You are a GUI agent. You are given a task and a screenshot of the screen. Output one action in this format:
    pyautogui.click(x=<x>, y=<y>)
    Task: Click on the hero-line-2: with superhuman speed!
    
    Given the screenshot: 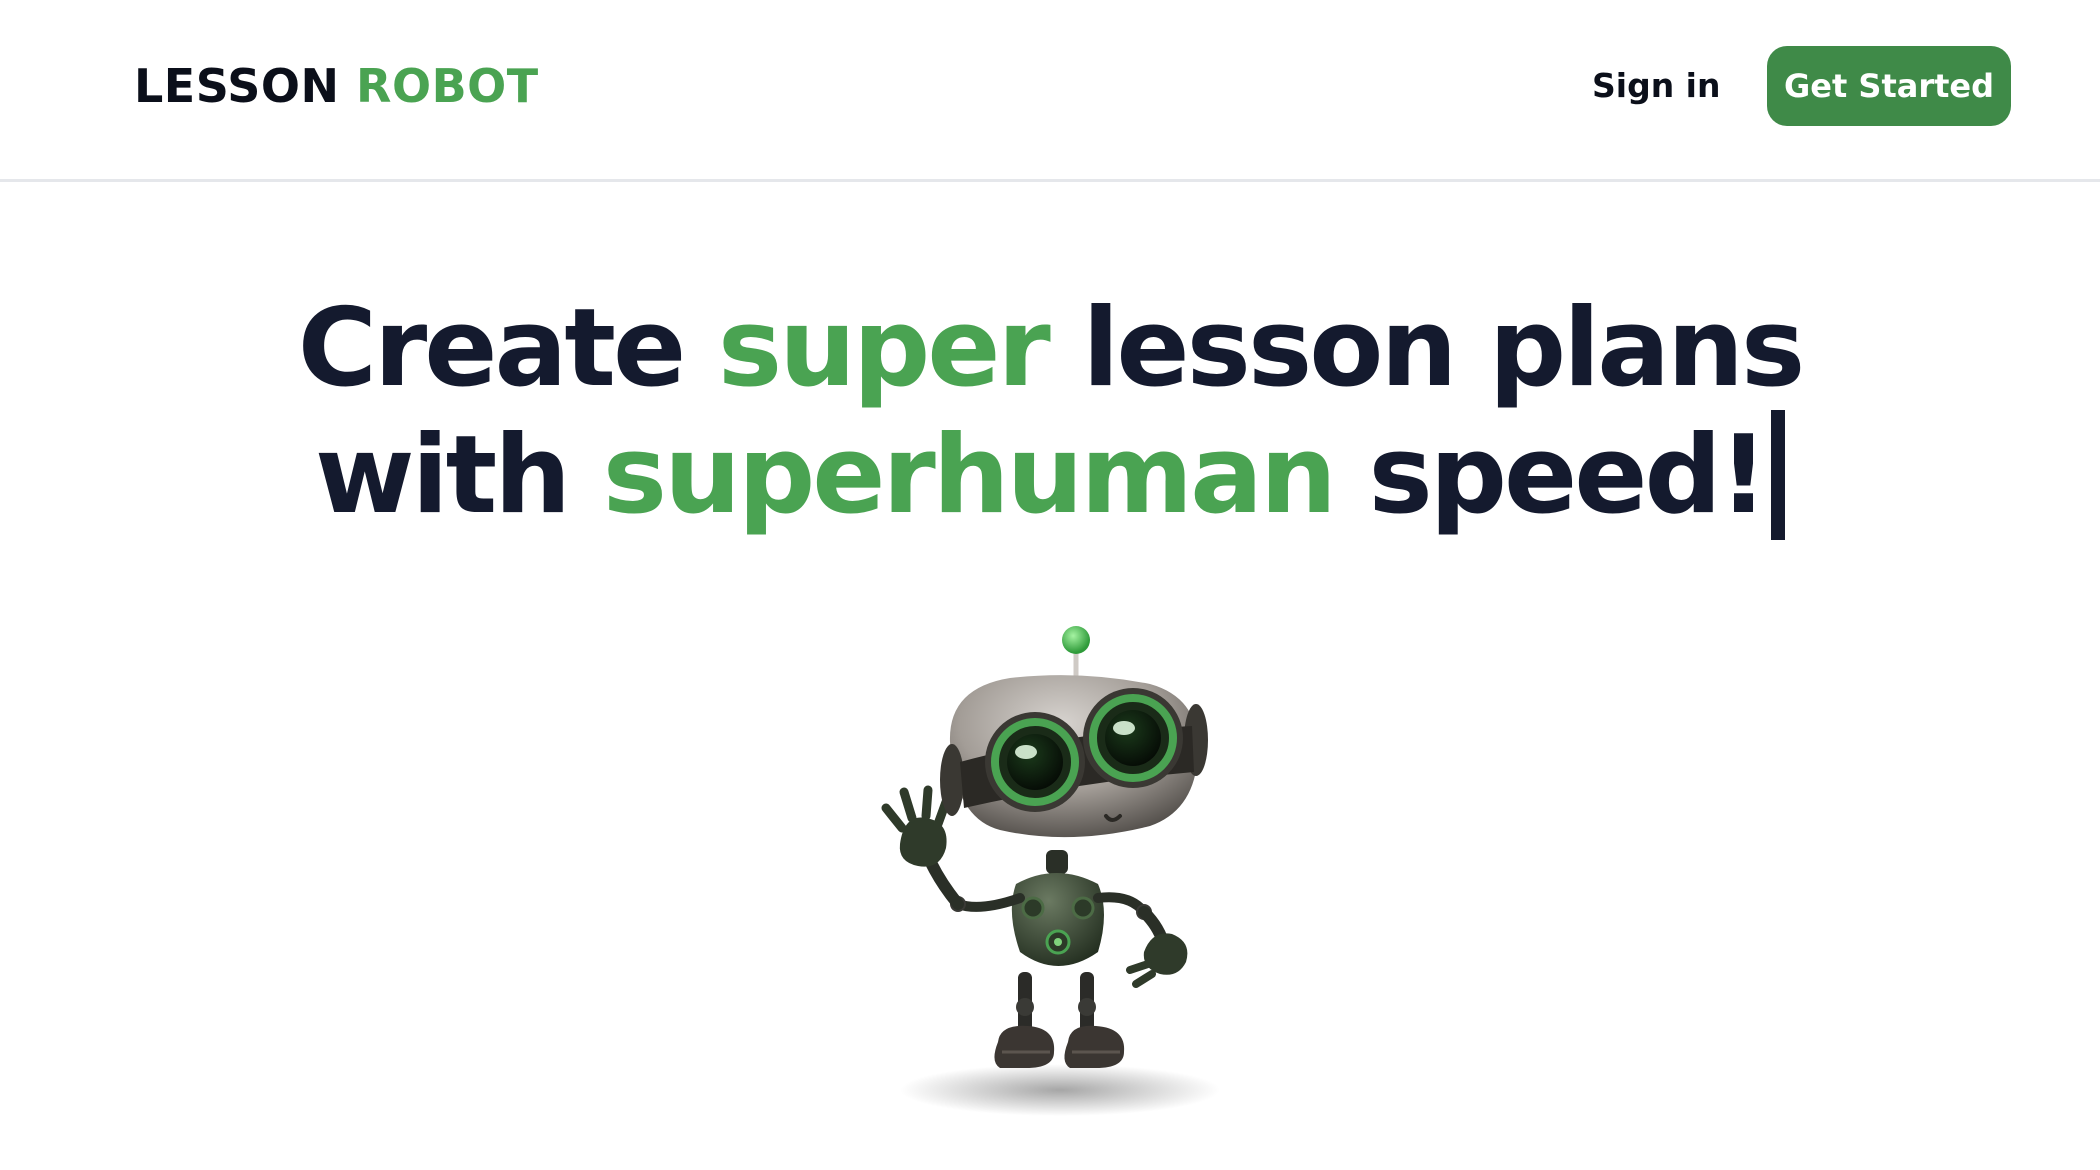 What is the action you would take?
    pyautogui.click(x=1050, y=475)
    